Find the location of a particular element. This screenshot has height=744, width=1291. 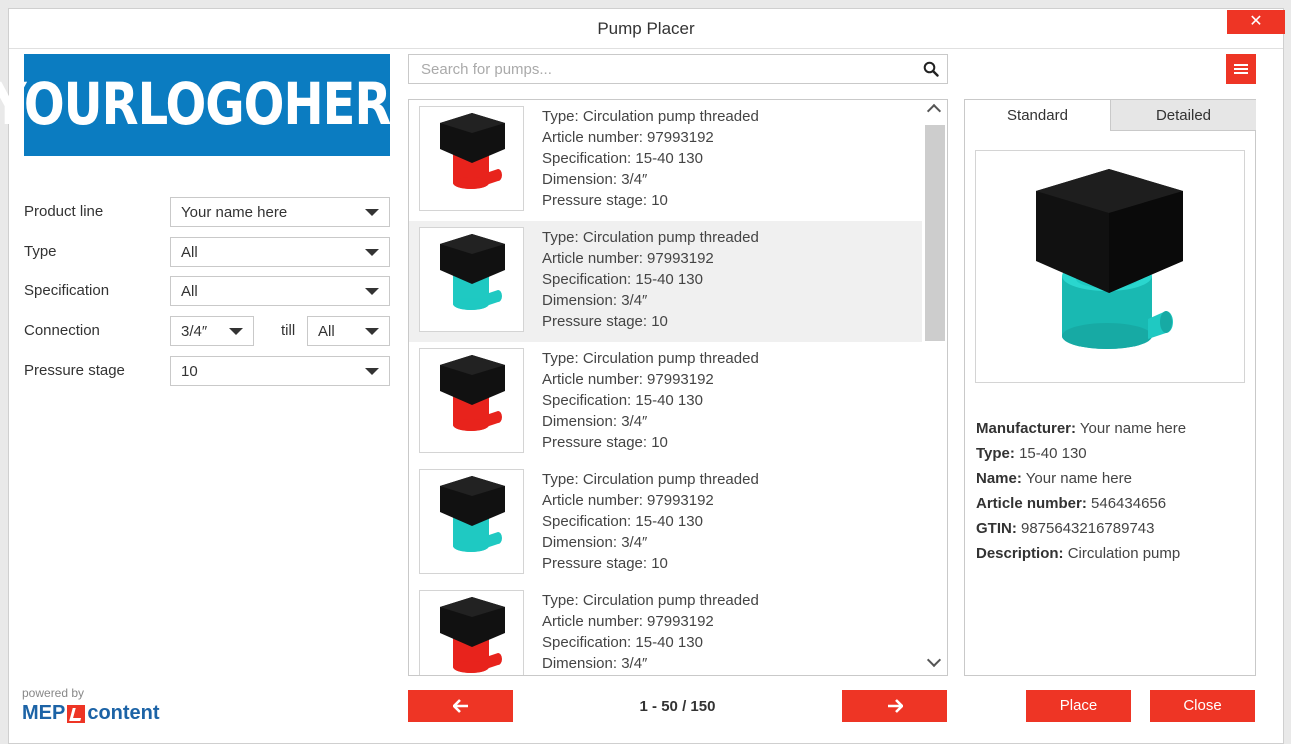

company-logo: YOURLOGOHERE is located at coordinates (211, 105).